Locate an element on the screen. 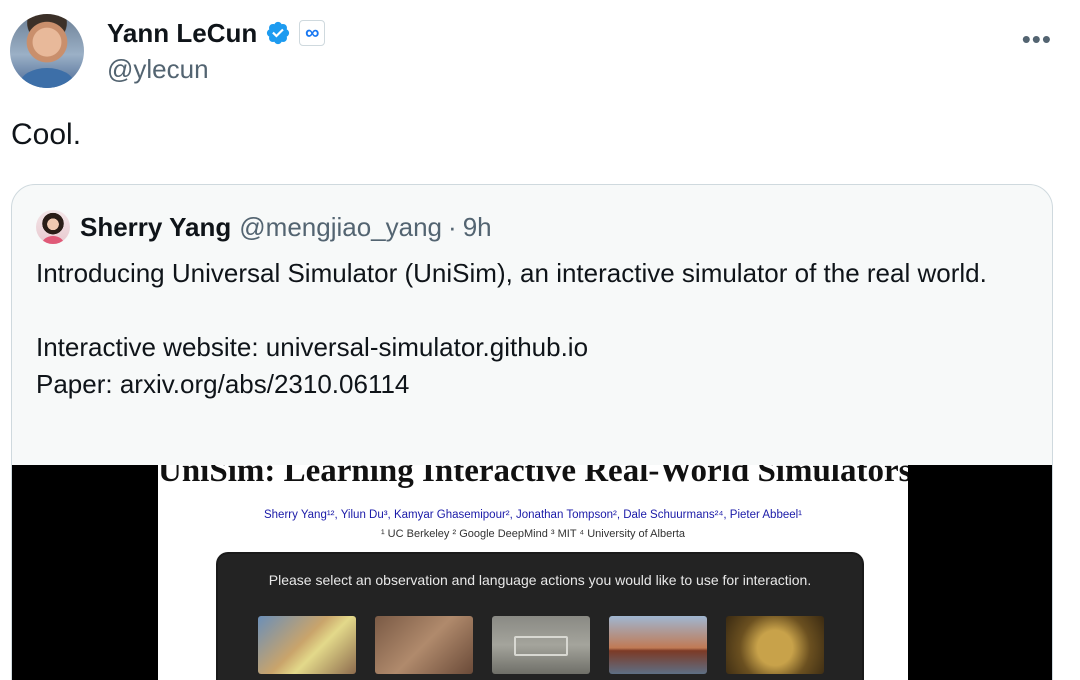 This screenshot has width=1080, height=680. switch-panel-icon is located at coordinates (541, 646).